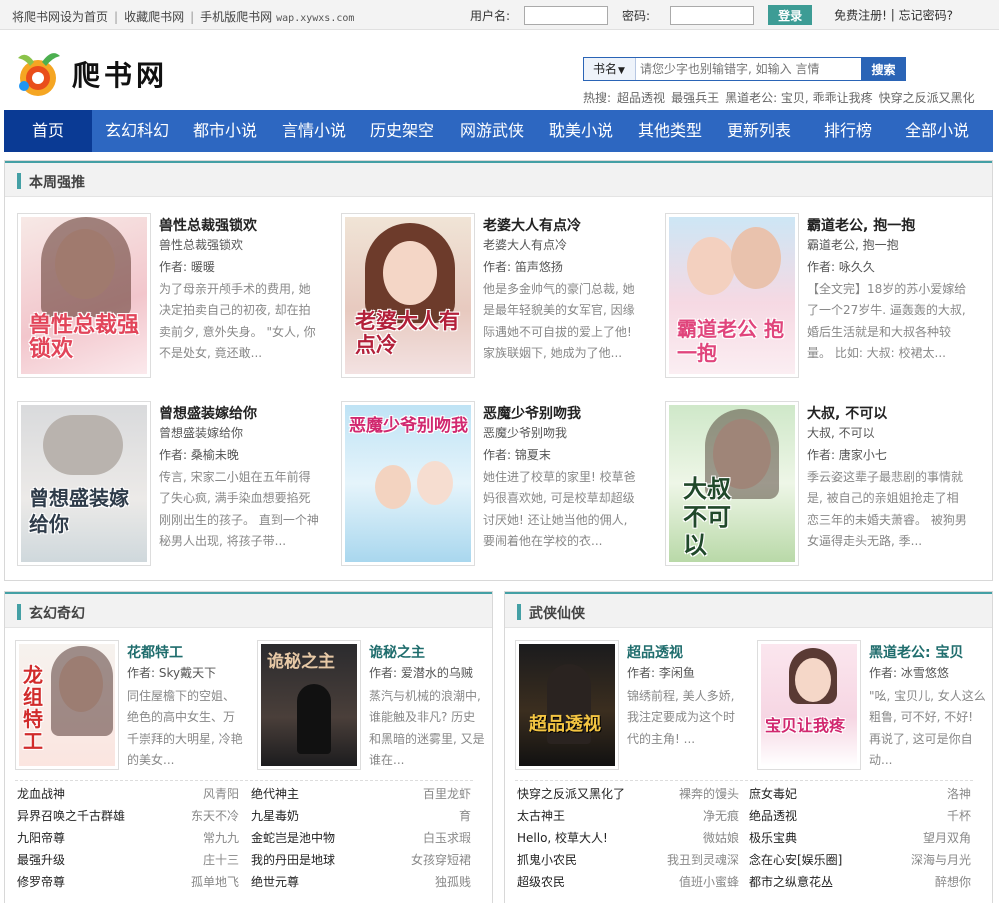 This screenshot has width=999, height=903. What do you see at coordinates (402, 131) in the screenshot?
I see `nav-history: 历史架空` at bounding box center [402, 131].